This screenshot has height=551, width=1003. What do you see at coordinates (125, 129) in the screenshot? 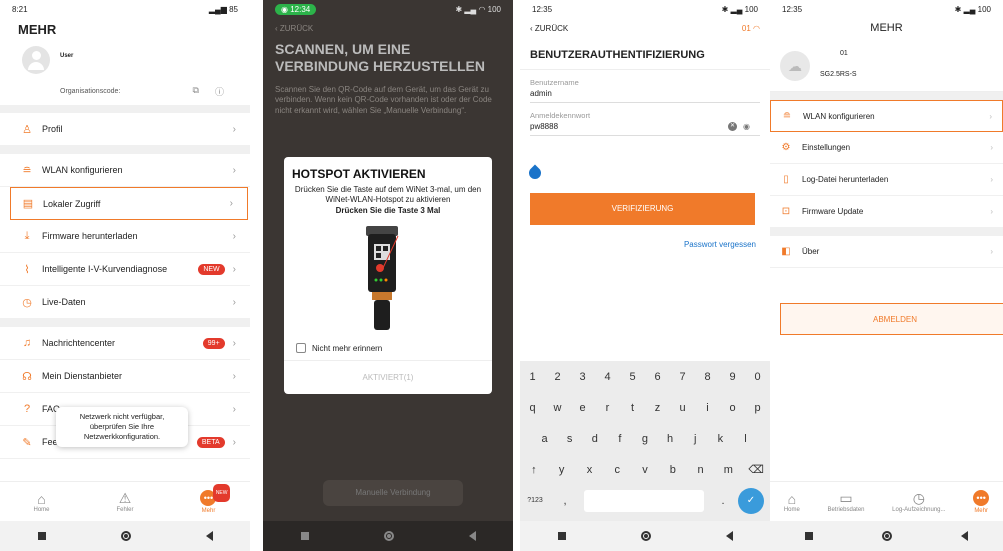
I see `menu-item-profil: ♙ Profil ›` at bounding box center [125, 129].